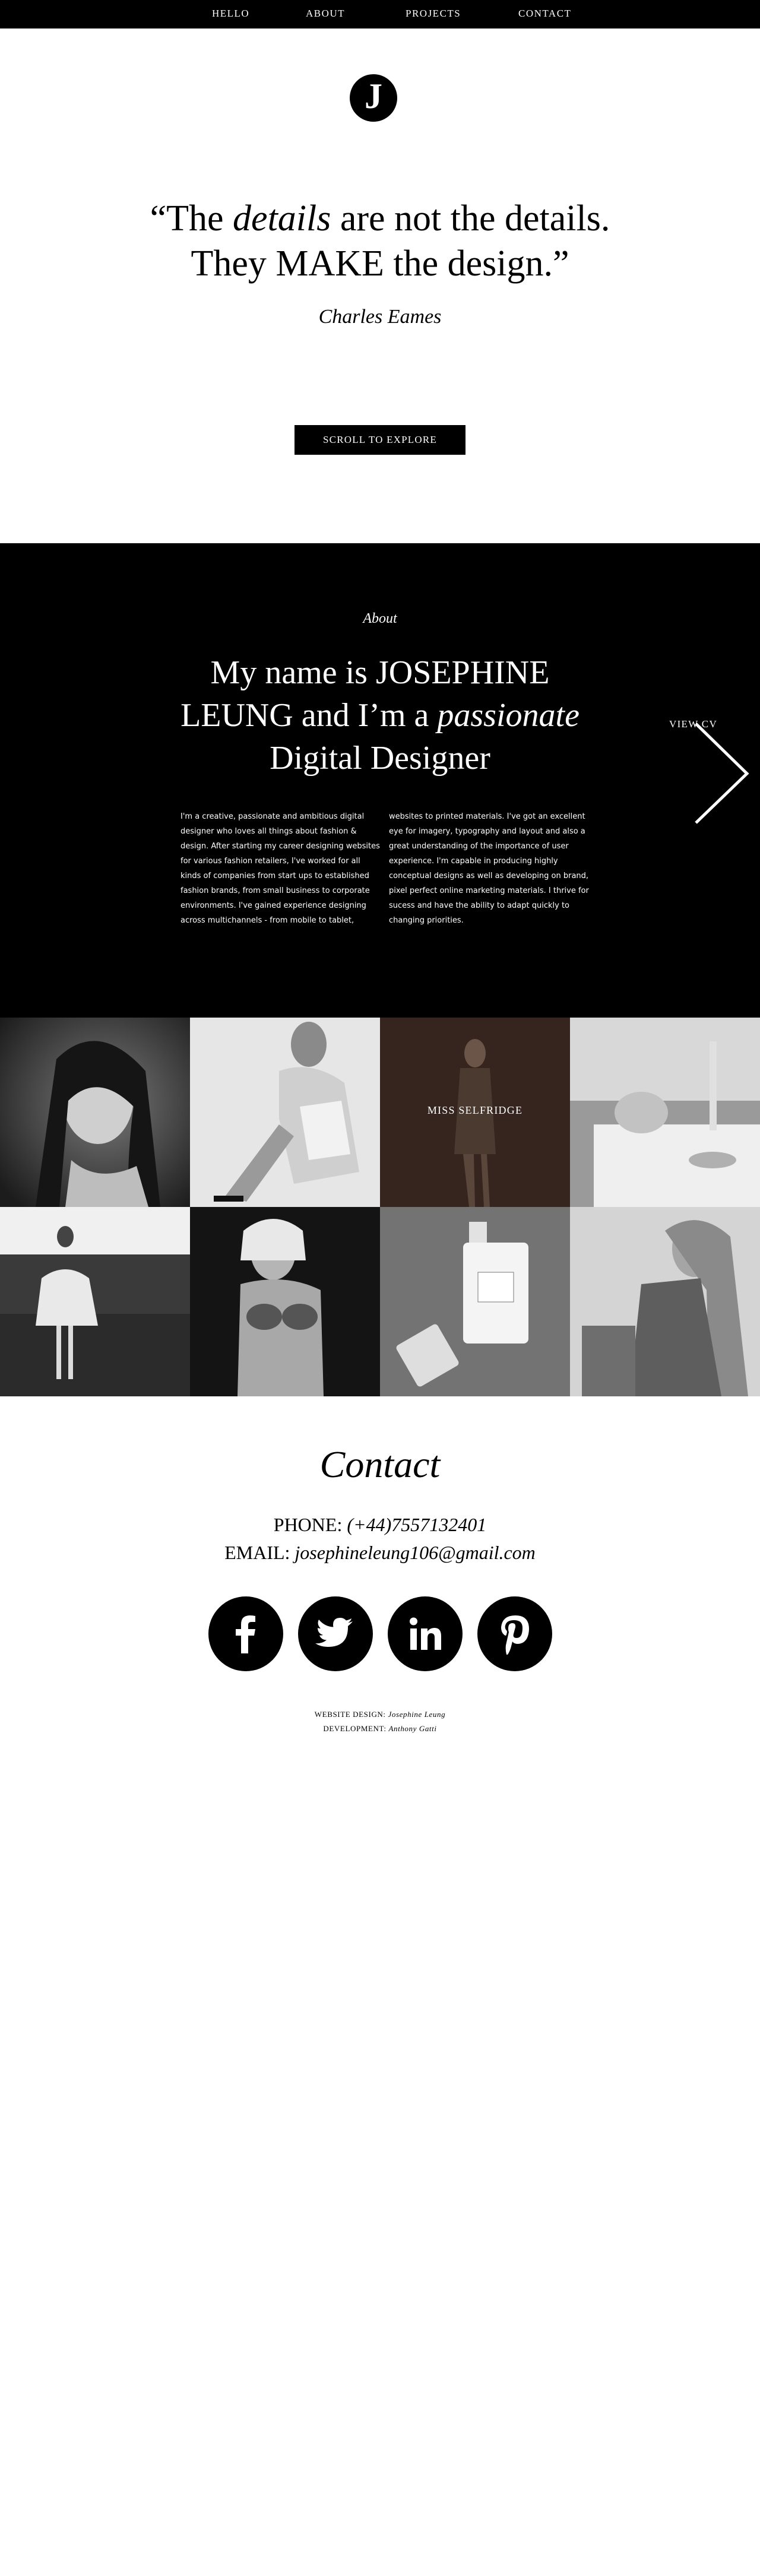  What do you see at coordinates (259, 1553) in the screenshot?
I see `email-label: EMAIL:` at bounding box center [259, 1553].